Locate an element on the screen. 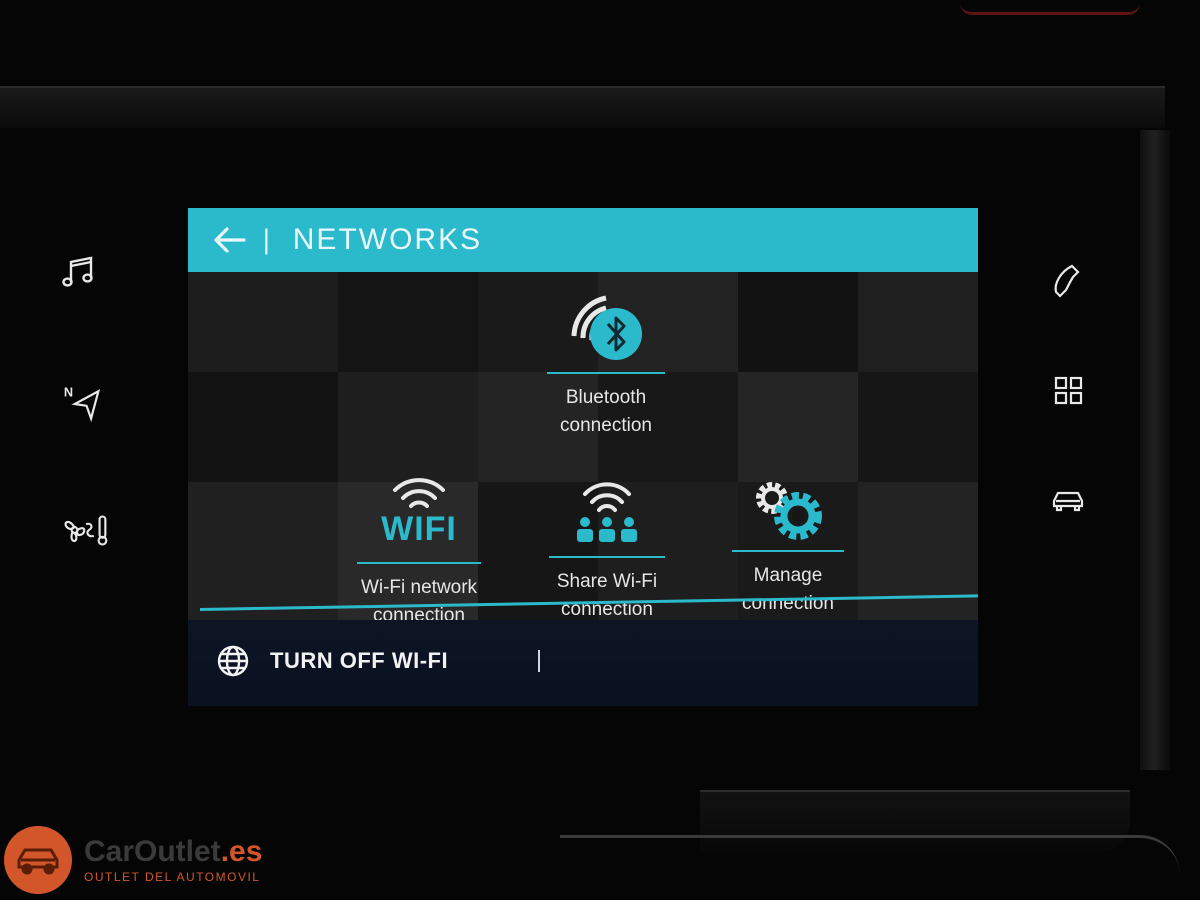 This screenshot has width=1200, height=900. phone-button is located at coordinates (1068, 280).